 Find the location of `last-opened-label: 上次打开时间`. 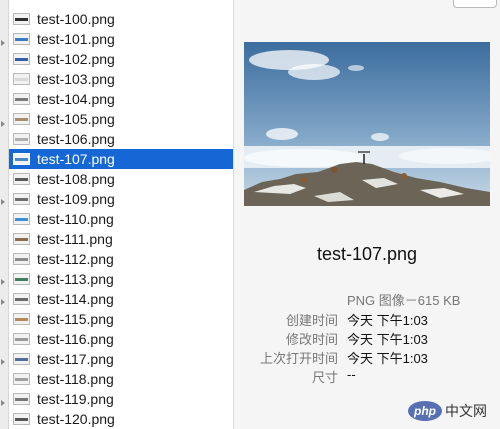

last-opened-label: 上次打开时间 is located at coordinates (298, 358).